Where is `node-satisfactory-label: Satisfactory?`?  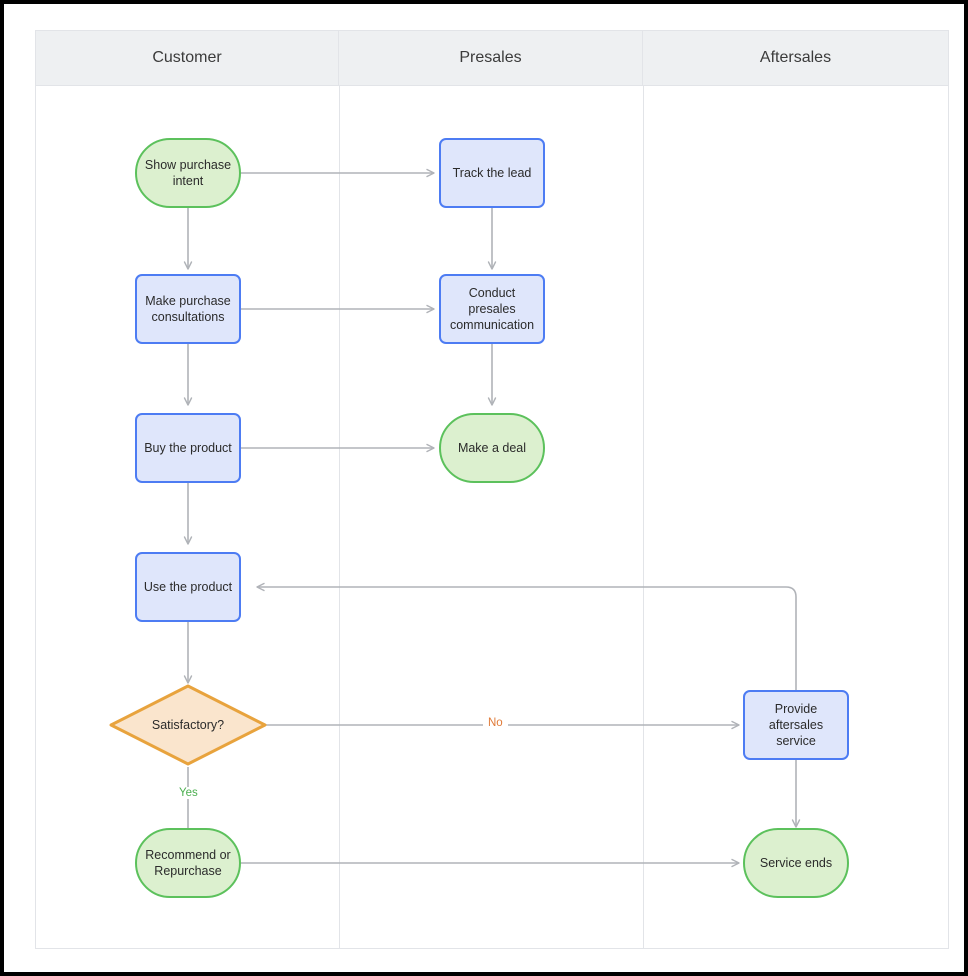
node-satisfactory-label: Satisfactory? is located at coordinates (188, 725).